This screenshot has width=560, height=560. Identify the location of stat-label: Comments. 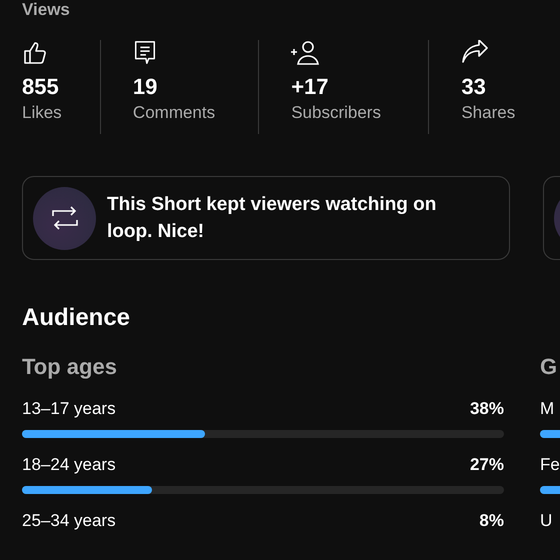
(174, 113).